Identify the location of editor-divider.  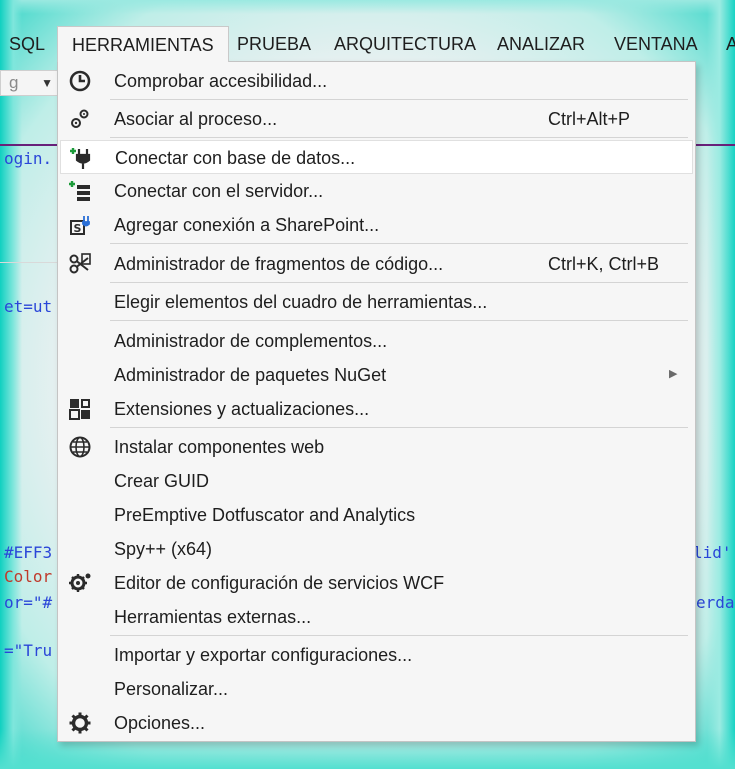
(30, 262).